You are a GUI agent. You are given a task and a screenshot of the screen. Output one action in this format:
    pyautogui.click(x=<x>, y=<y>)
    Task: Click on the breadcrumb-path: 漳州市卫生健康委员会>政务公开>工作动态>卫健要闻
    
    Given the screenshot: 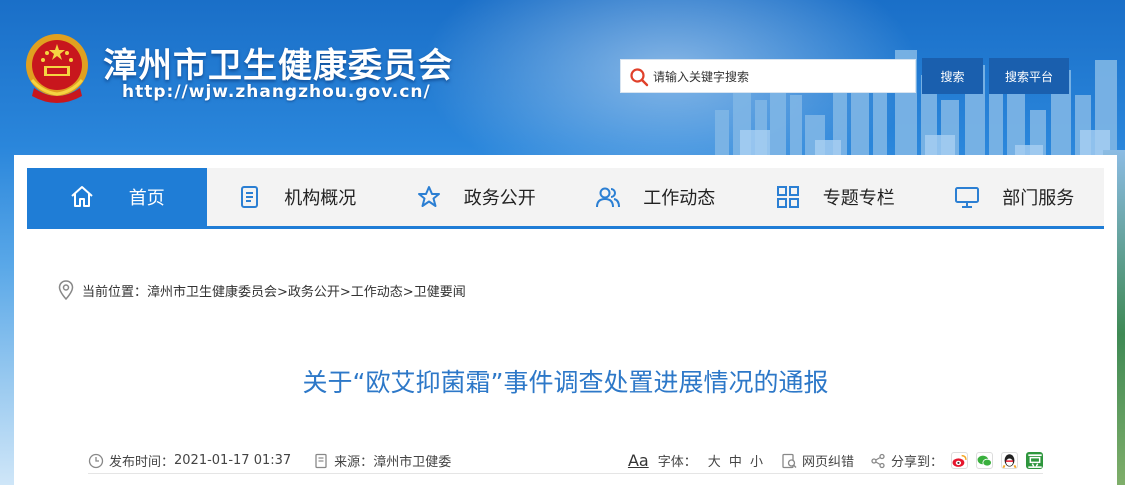 What is the action you would take?
    pyautogui.click(x=306, y=290)
    